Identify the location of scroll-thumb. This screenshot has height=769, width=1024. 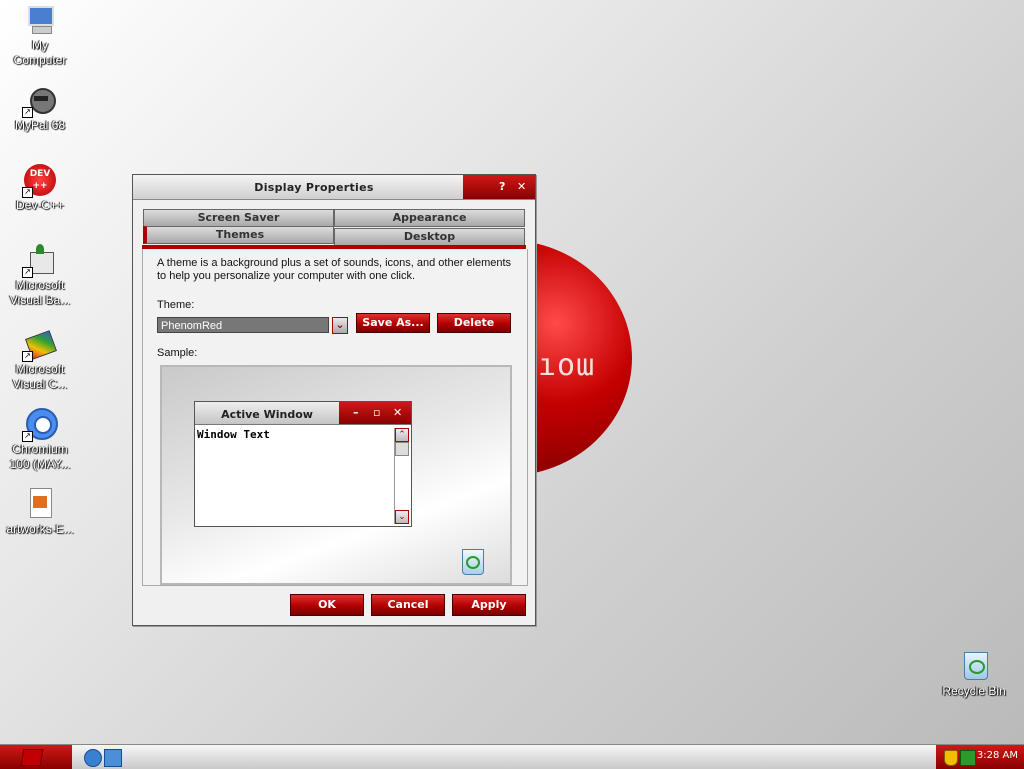
(402, 449).